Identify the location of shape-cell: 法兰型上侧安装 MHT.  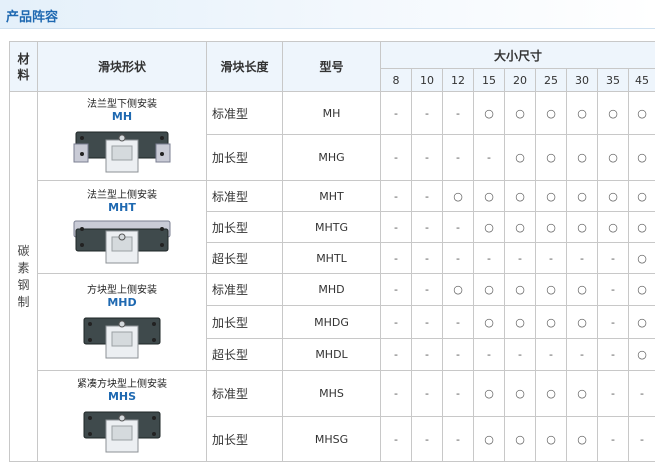
(122, 227).